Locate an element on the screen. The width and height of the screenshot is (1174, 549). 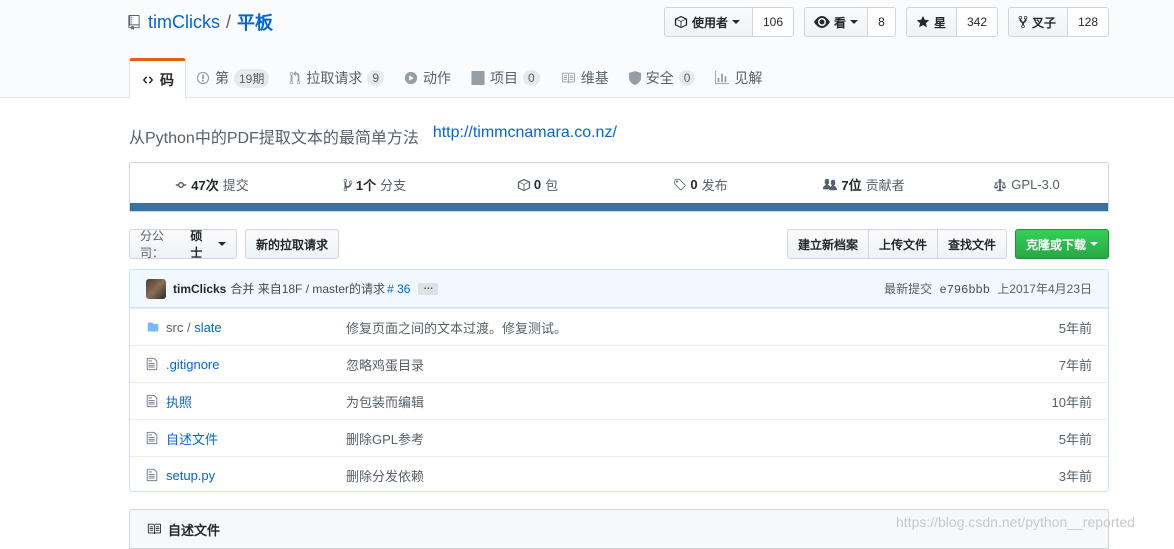
watch-label: 使用者 is located at coordinates (710, 22).